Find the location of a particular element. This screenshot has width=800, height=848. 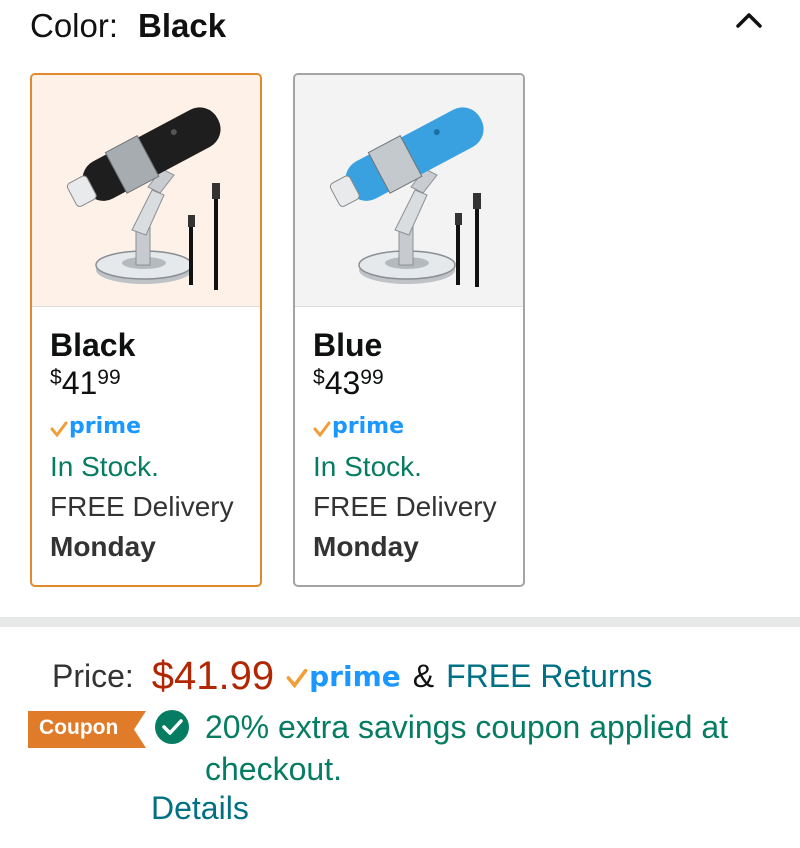

chevron-up-icon is located at coordinates (749, 19).